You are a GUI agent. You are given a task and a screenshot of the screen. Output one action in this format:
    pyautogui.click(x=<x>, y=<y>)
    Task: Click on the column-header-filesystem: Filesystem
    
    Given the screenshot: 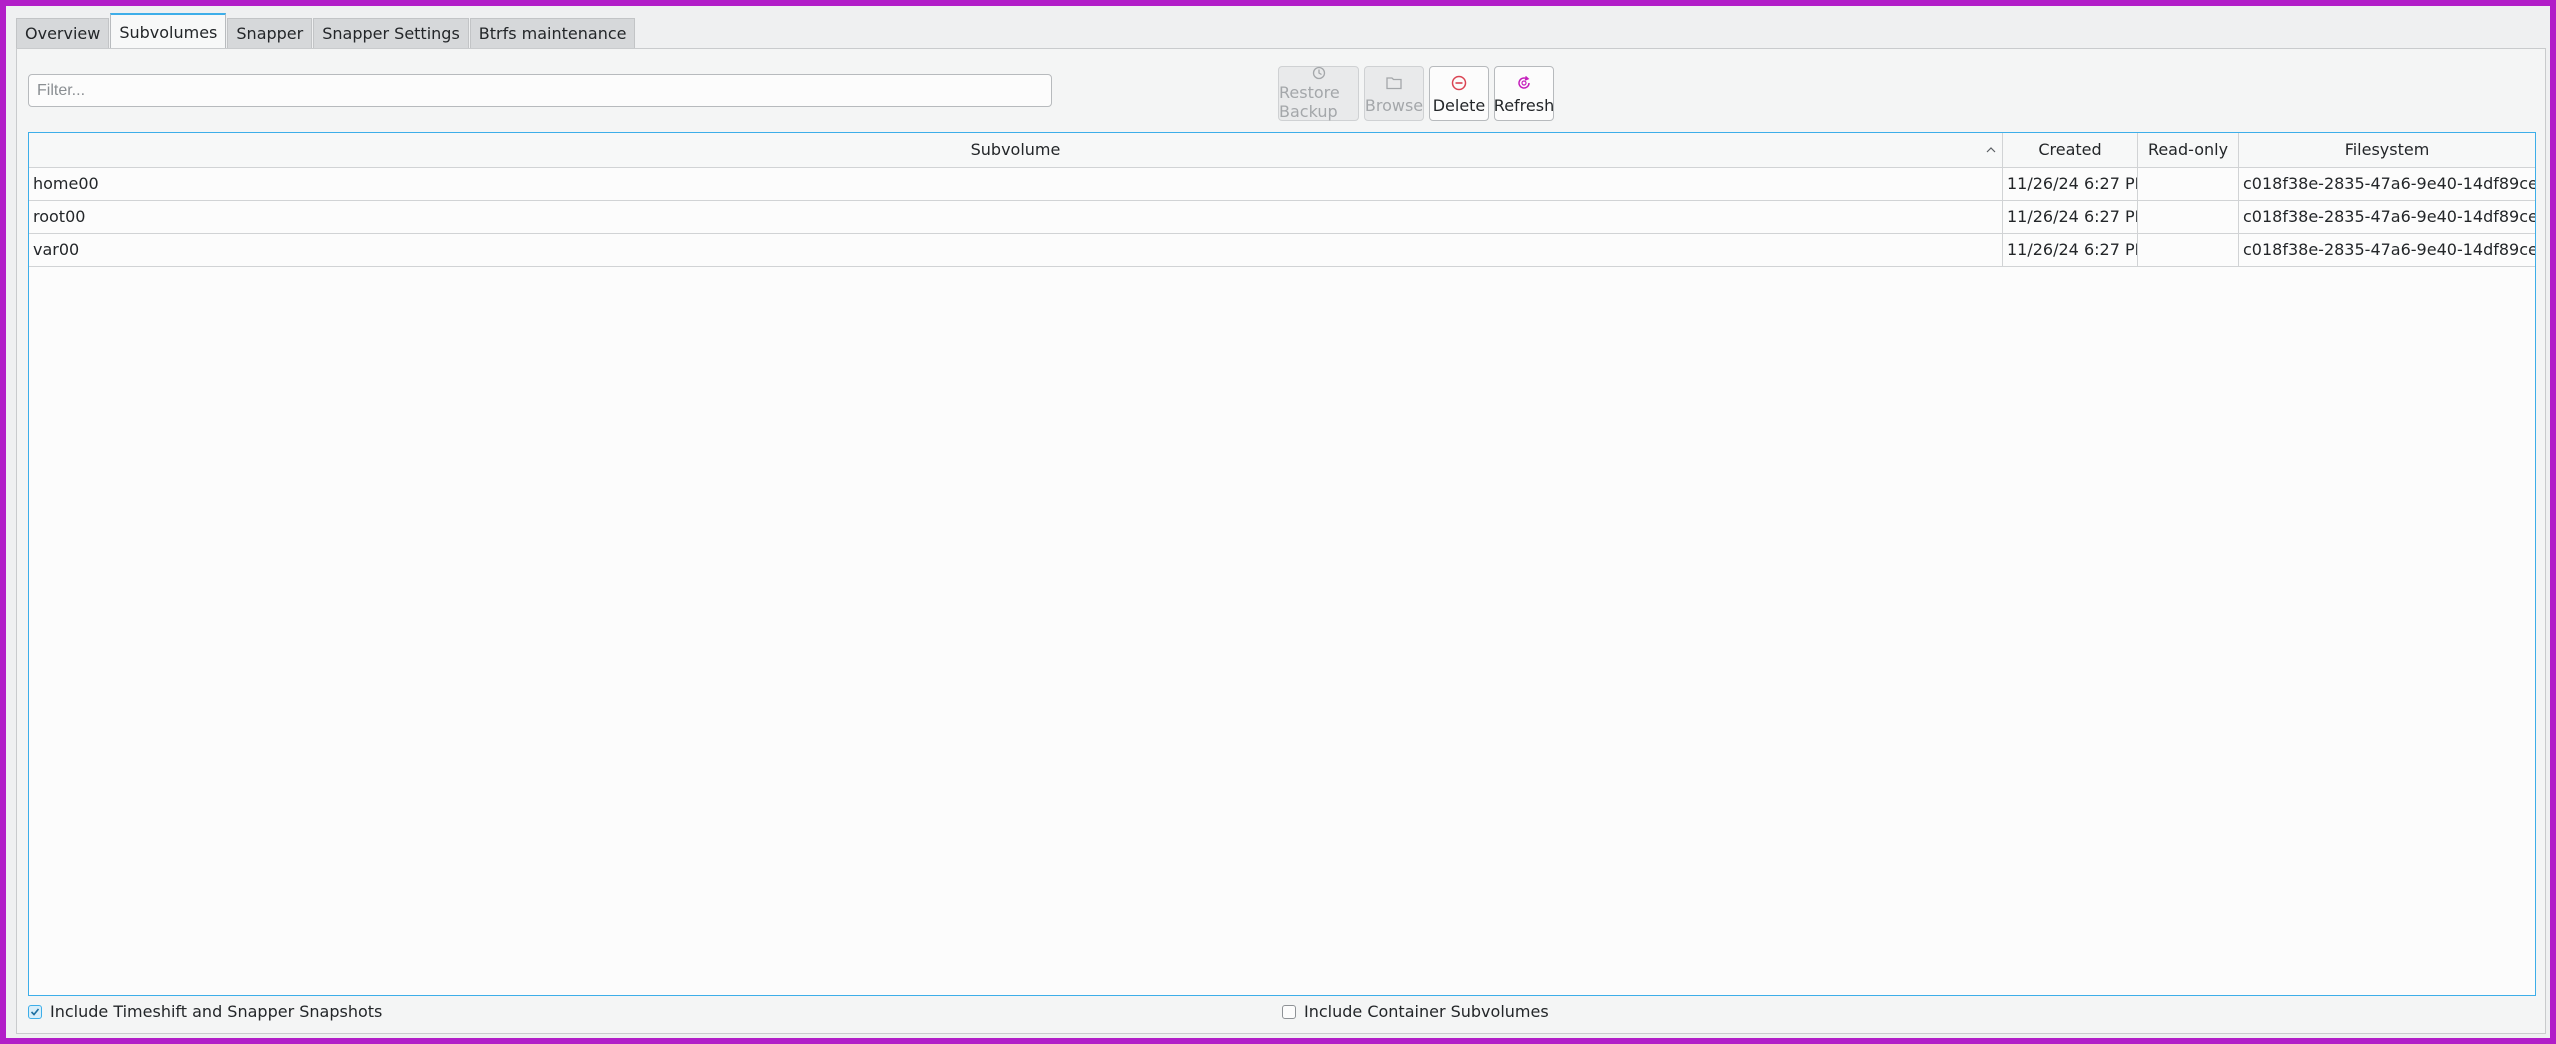 What is the action you would take?
    pyautogui.click(x=2387, y=150)
    